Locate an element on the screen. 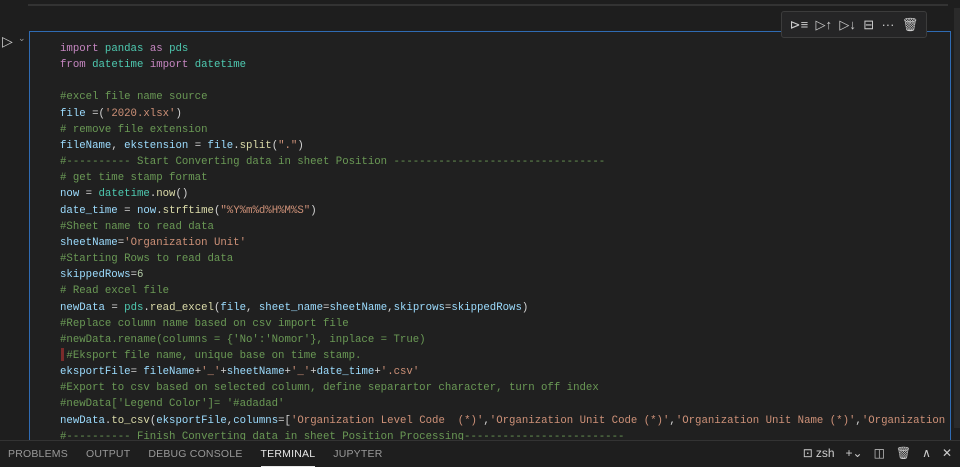  code-token: split is located at coordinates (255, 145).